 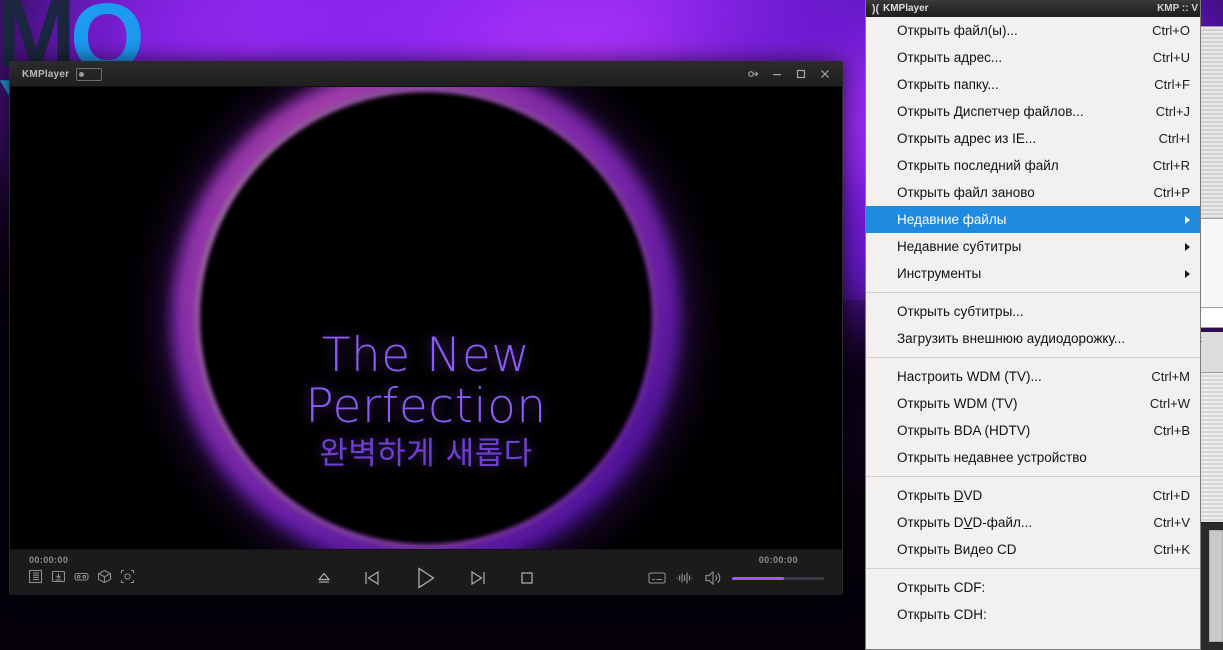 I want to click on menu-item-accelerator: Ctrl+D, so click(x=1171, y=495).